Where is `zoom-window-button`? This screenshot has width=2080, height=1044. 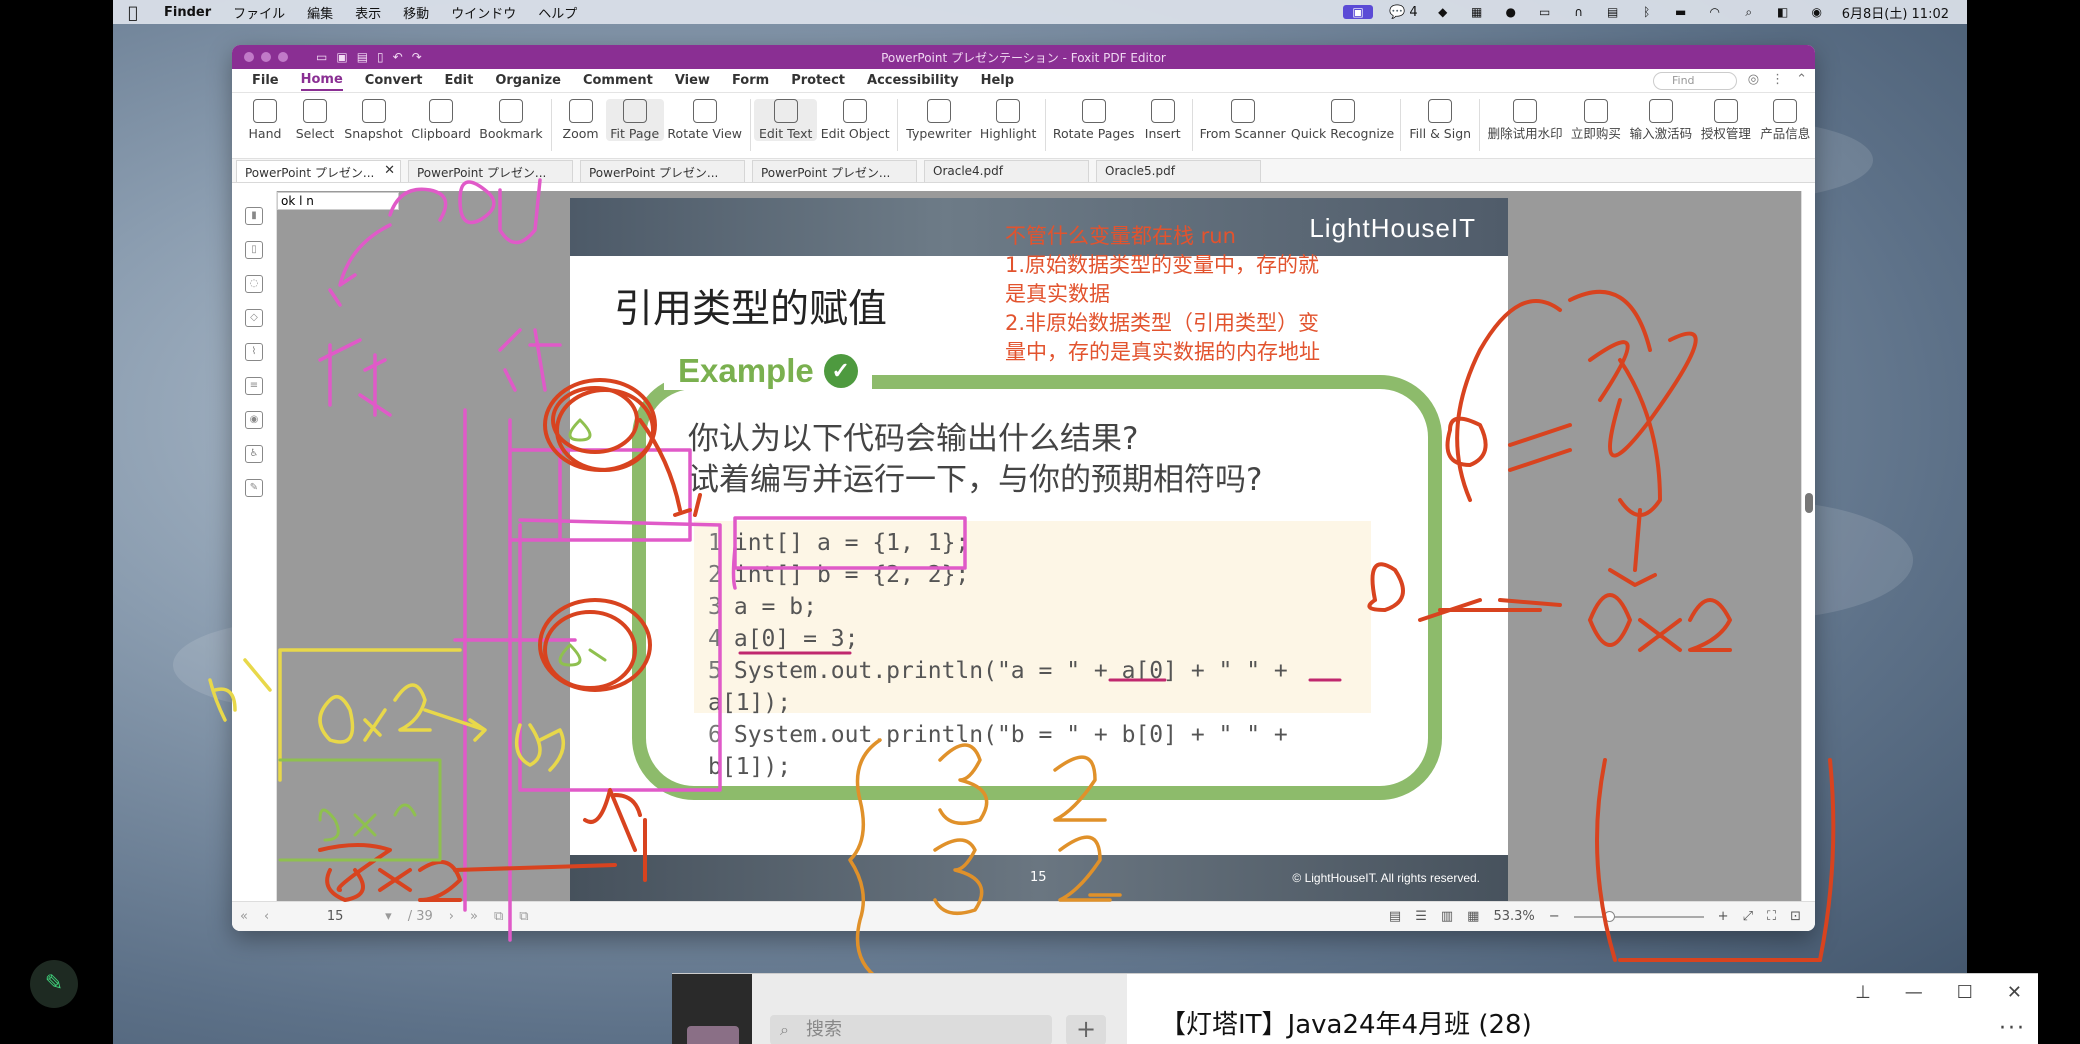
zoom-window-button is located at coordinates (283, 57).